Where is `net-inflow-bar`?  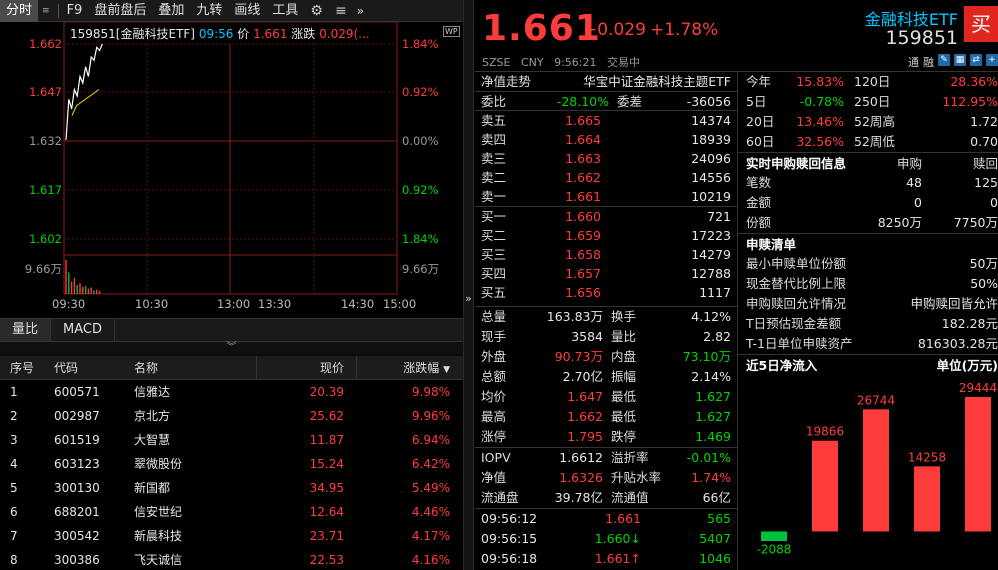 net-inflow-bar is located at coordinates (774, 536).